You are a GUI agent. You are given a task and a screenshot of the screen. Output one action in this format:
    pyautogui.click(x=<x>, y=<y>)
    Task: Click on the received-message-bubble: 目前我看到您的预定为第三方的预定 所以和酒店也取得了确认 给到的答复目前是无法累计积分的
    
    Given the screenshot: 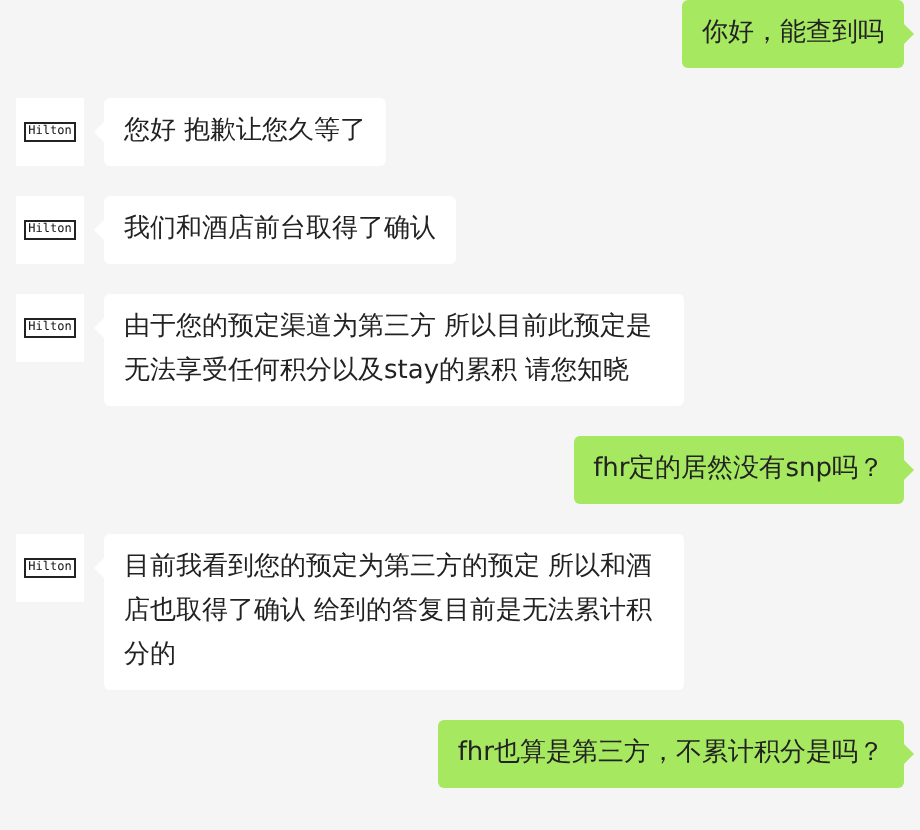 What is the action you would take?
    pyautogui.click(x=394, y=612)
    